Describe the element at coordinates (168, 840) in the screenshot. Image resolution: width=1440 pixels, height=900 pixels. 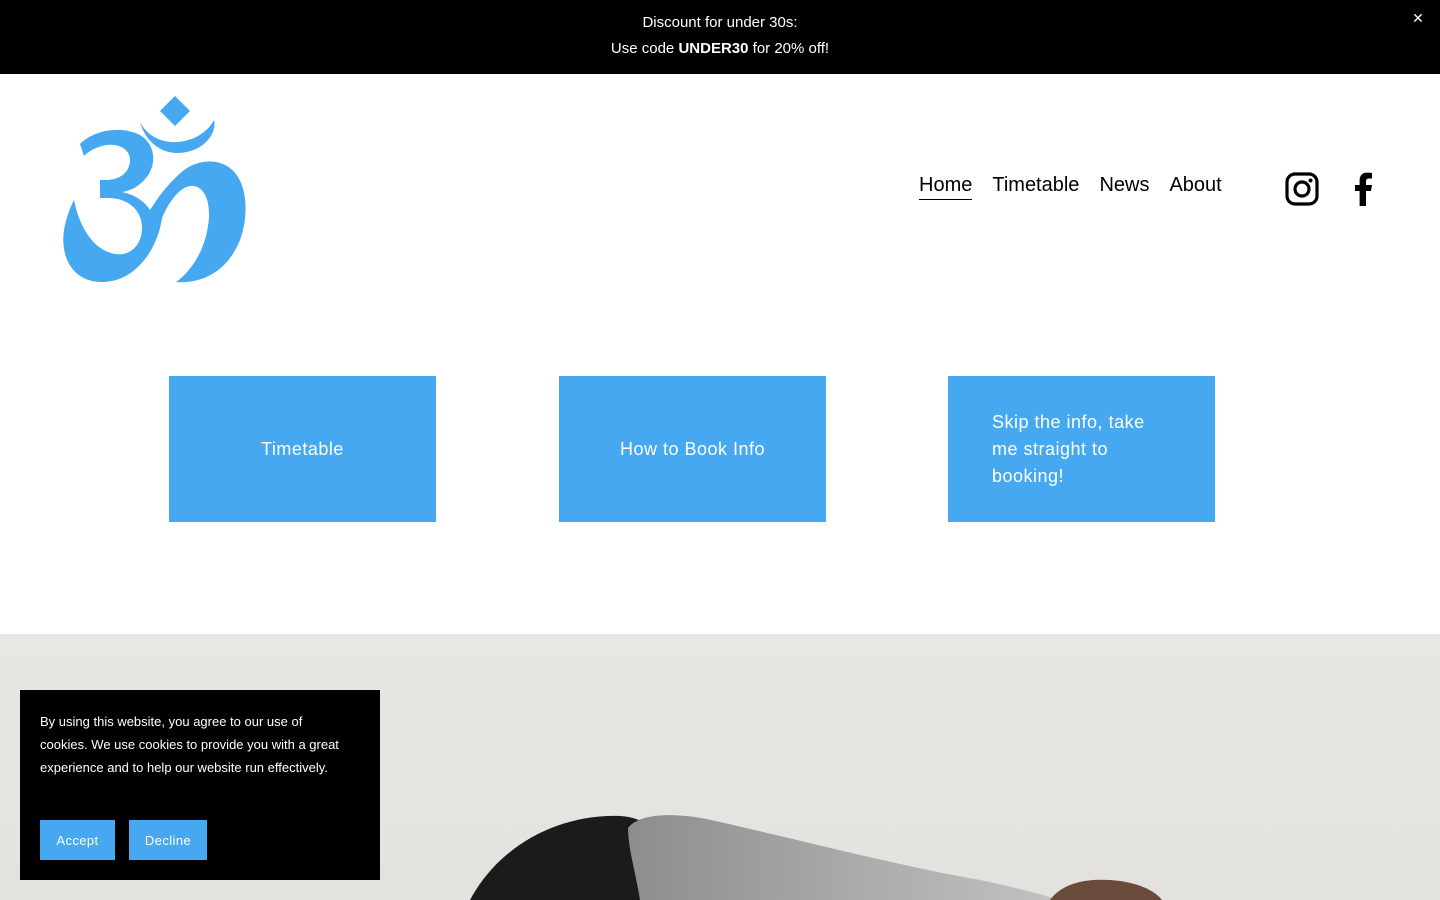
I see `decline-button: Decline` at that location.